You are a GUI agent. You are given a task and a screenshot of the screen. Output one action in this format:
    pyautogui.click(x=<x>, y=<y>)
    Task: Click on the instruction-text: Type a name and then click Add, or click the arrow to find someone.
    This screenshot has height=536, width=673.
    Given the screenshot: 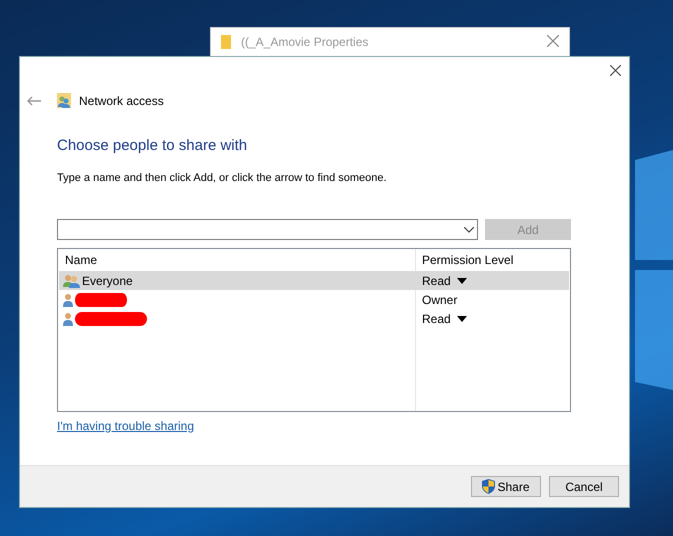 What is the action you would take?
    pyautogui.click(x=222, y=178)
    